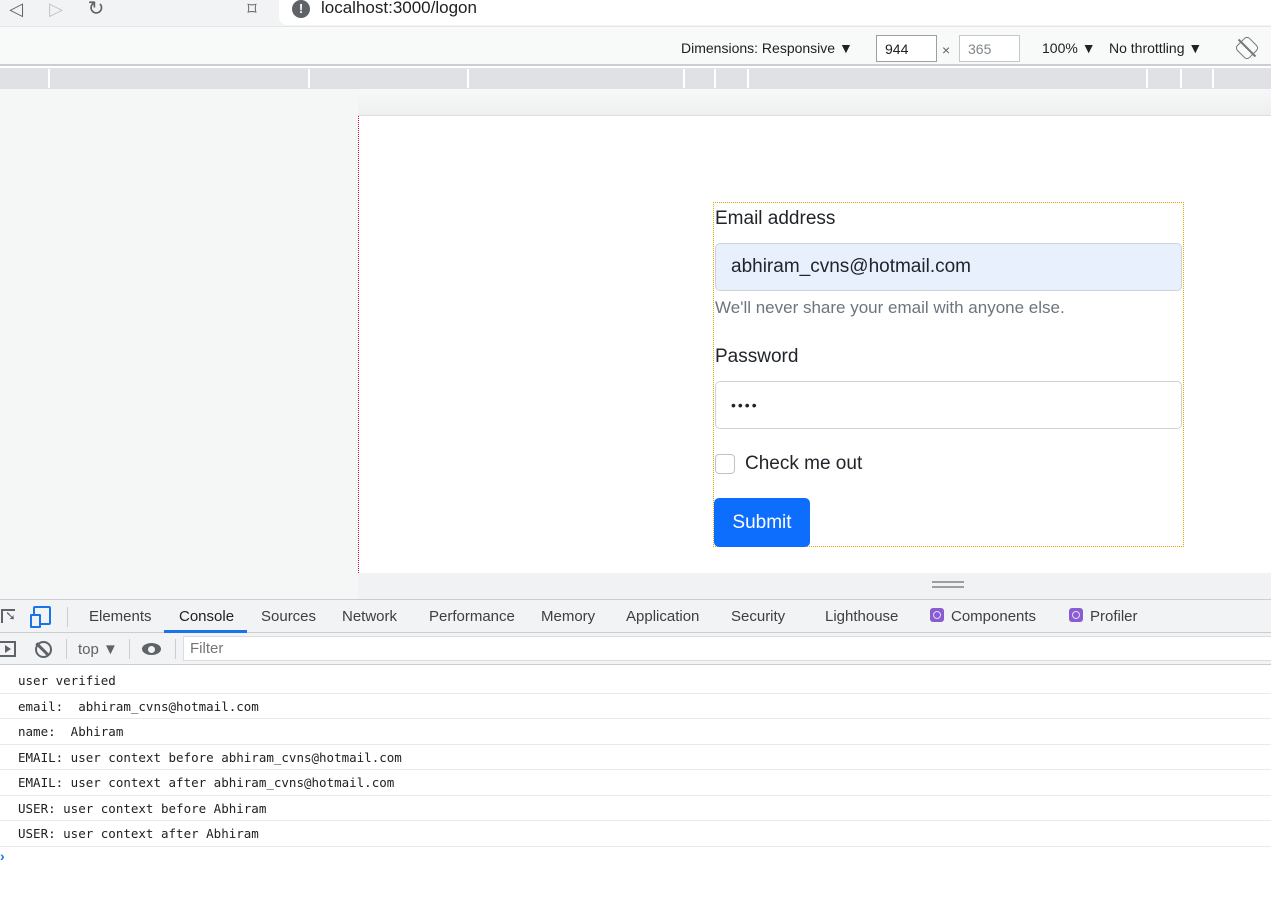  I want to click on tab-lighthouse: Lighthouse, so click(861, 616).